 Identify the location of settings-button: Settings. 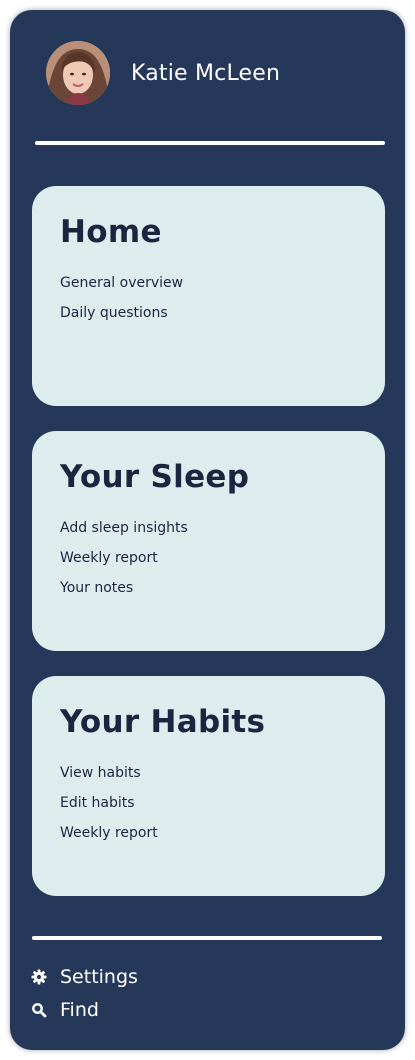
(84, 977).